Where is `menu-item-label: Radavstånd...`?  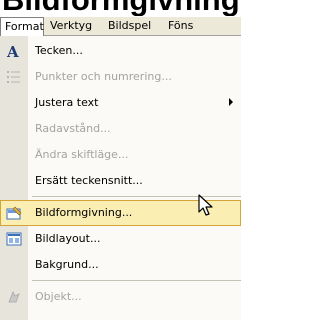 menu-item-label: Radavstånd... is located at coordinates (73, 128).